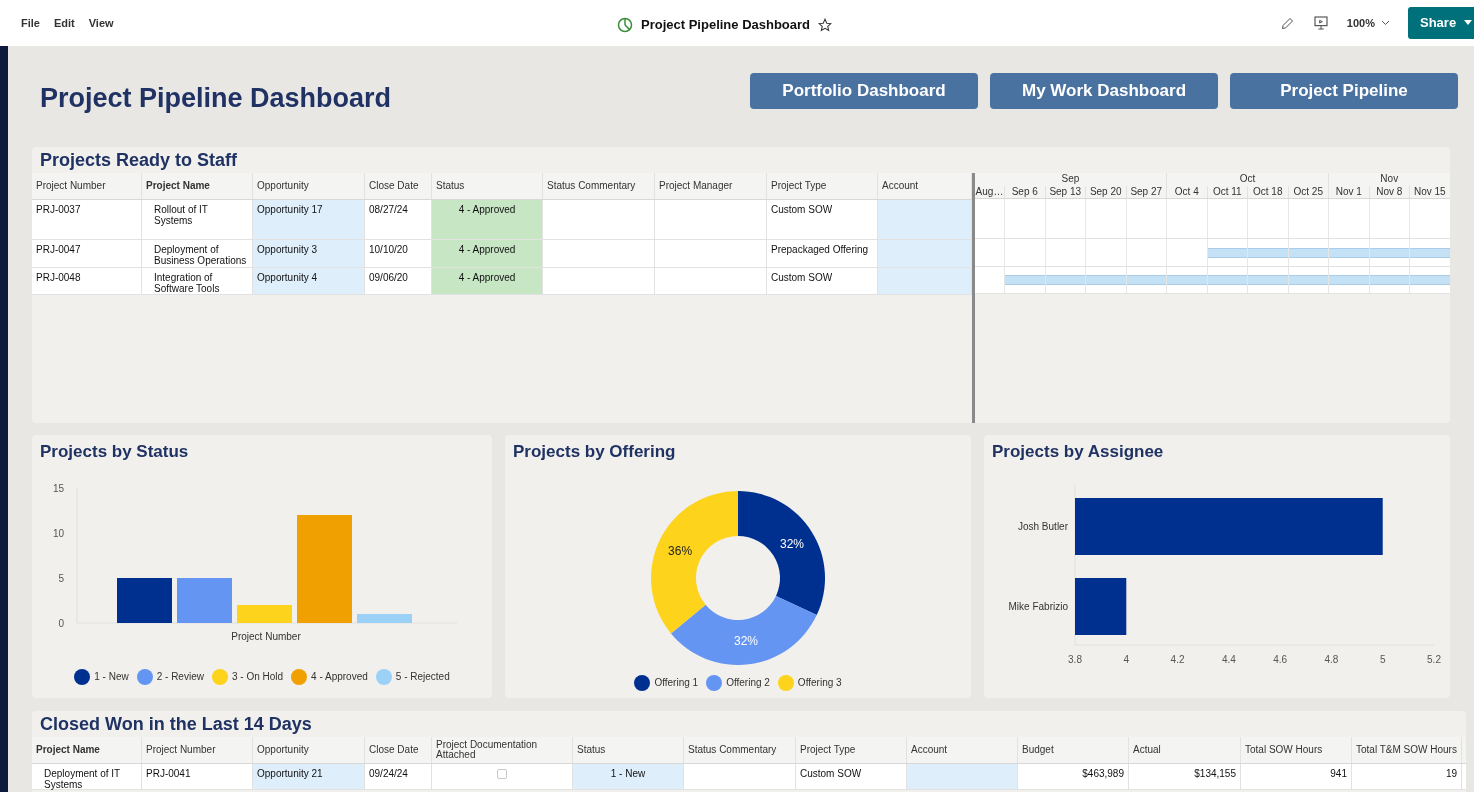 The width and height of the screenshot is (1474, 792). Describe the element at coordinates (176, 724) in the screenshot. I see `section-title: Closed Won in the Last 14 Days` at that location.